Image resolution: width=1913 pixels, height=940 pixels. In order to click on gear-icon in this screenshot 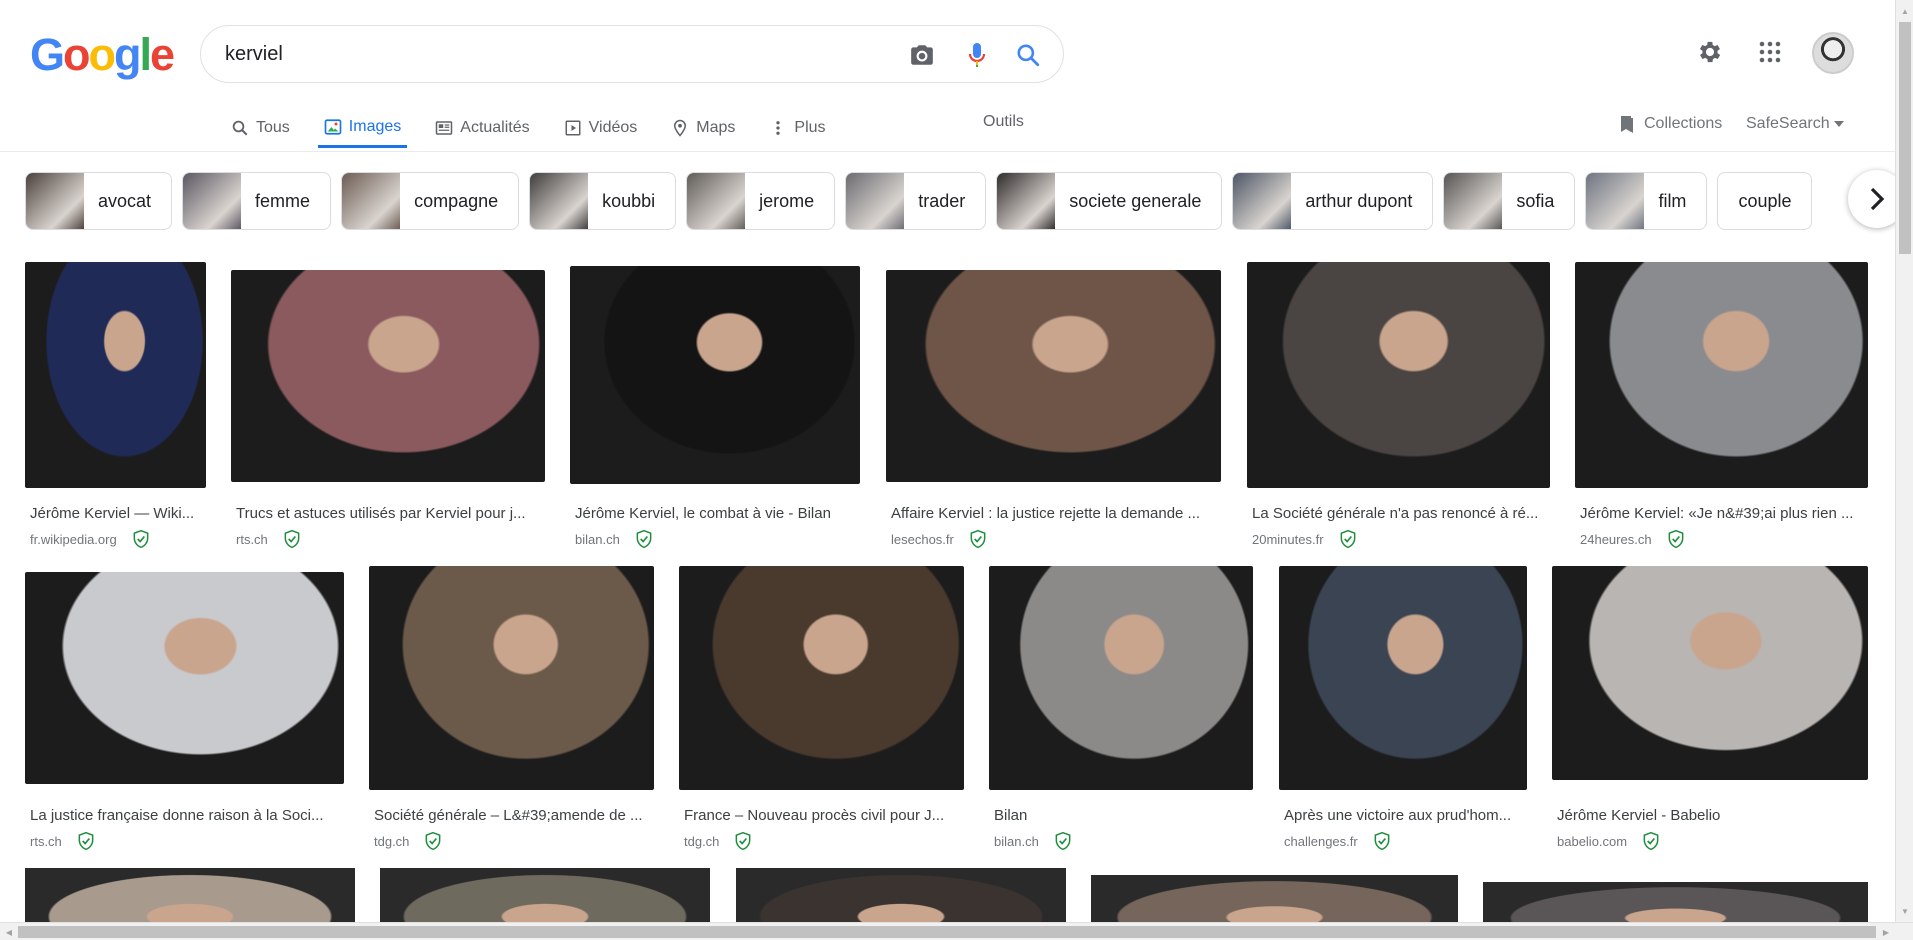, I will do `click(1710, 52)`.